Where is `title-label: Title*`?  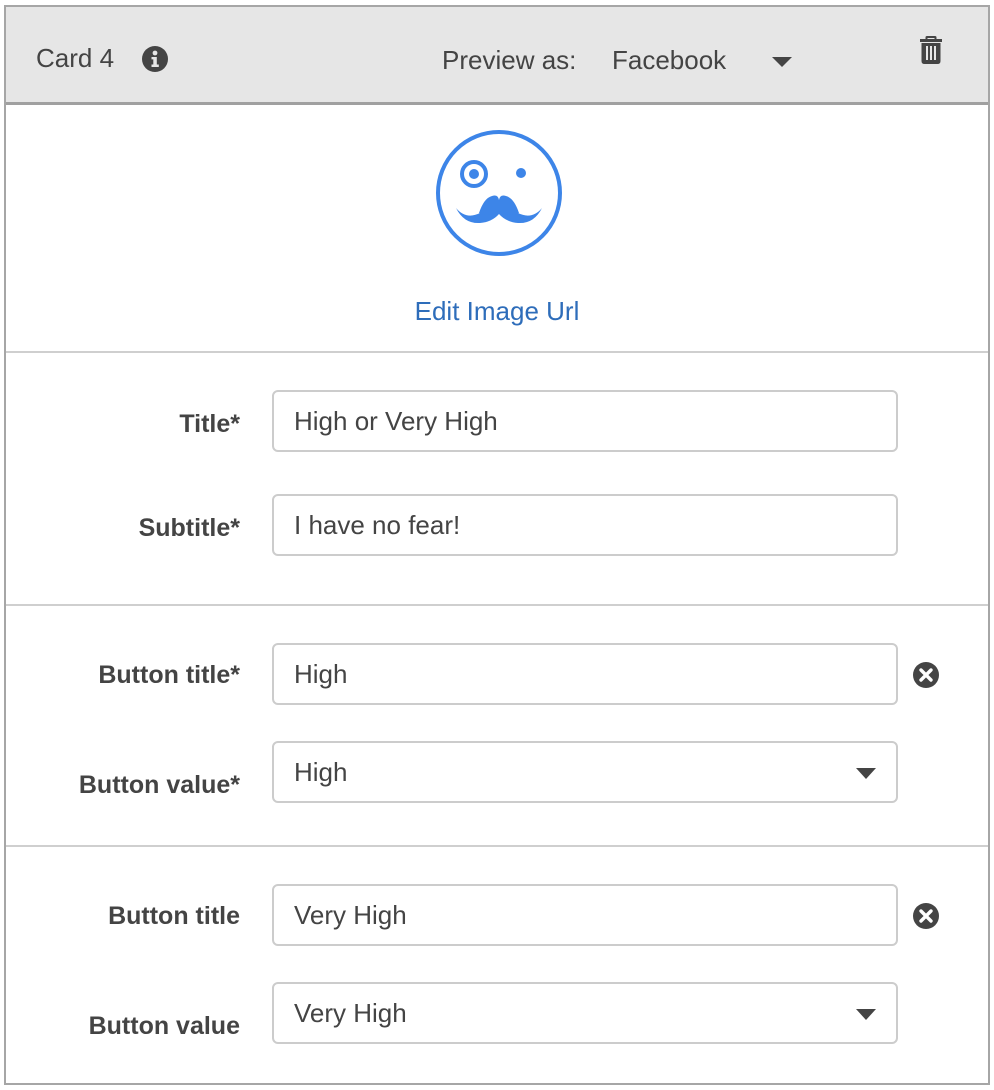
title-label: Title* is located at coordinates (209, 424).